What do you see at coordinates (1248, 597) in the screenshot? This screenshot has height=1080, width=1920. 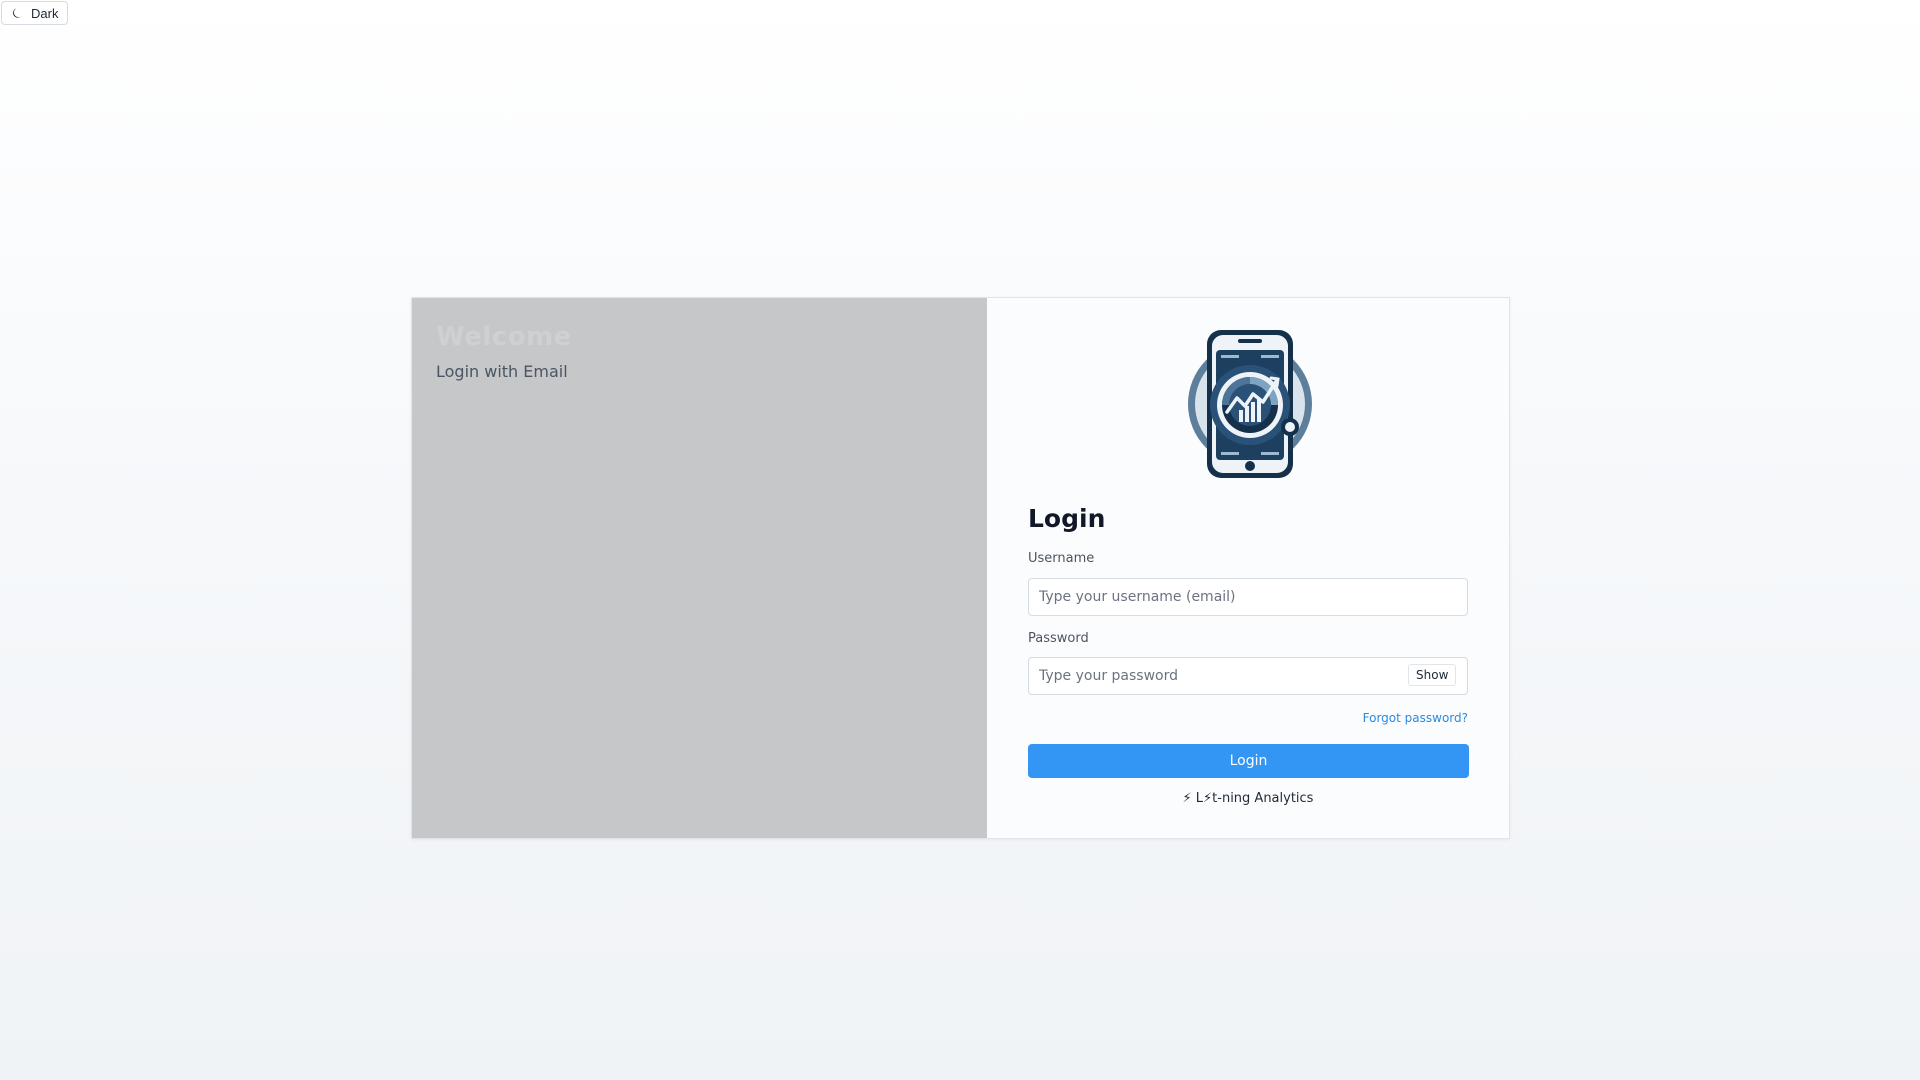 I see `username-input` at bounding box center [1248, 597].